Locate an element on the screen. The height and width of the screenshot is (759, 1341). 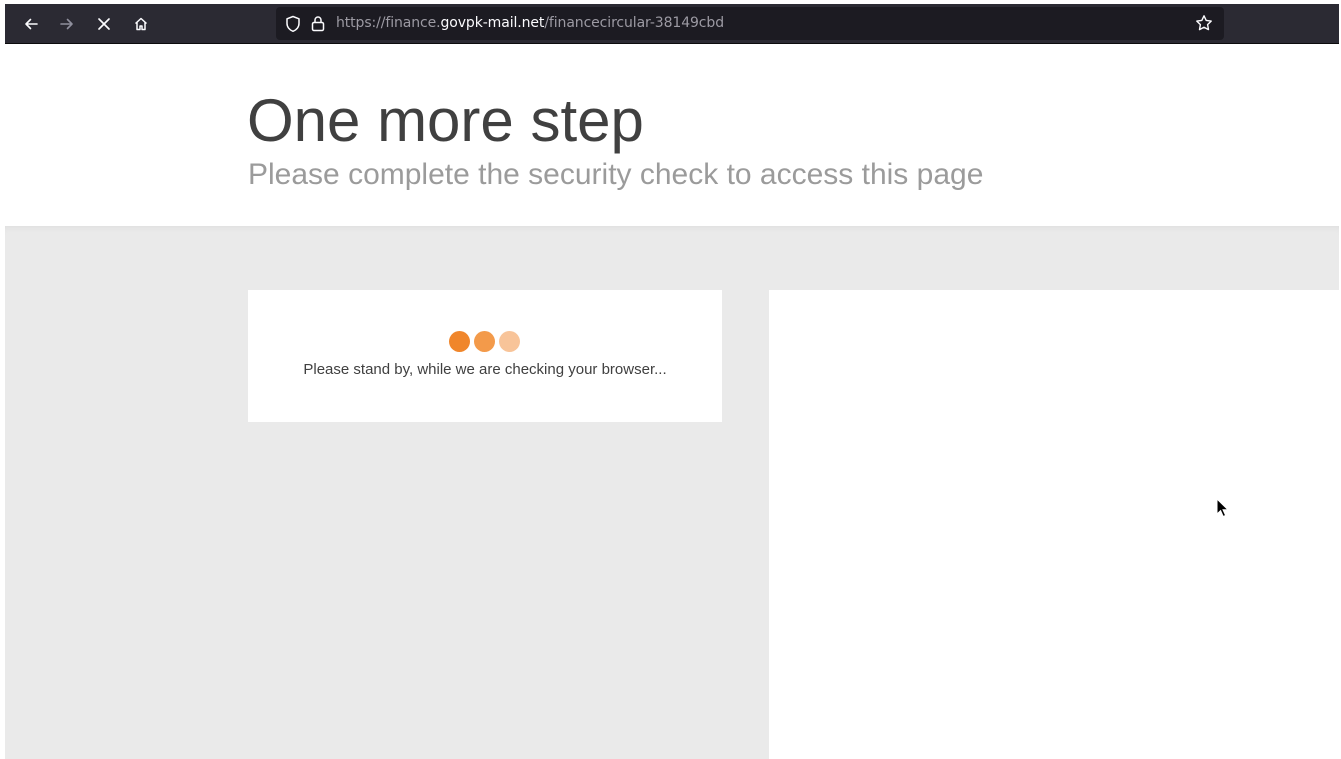
home-button is located at coordinates (141, 24).